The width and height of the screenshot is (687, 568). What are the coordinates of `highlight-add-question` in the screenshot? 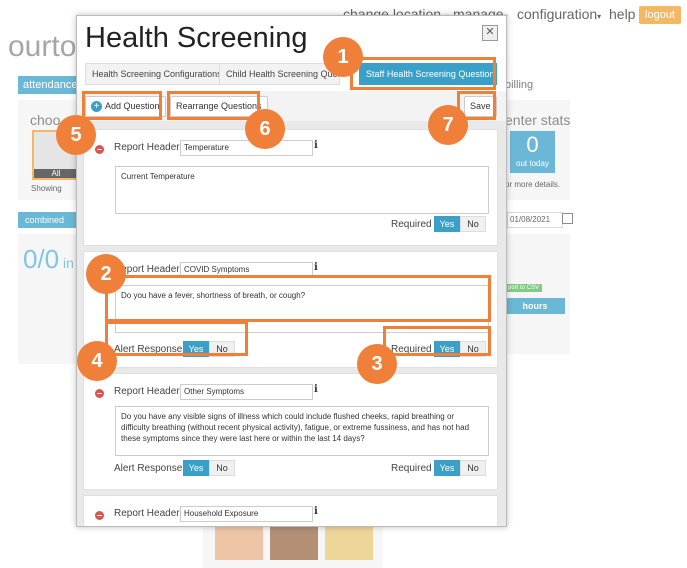 It's located at (122, 105).